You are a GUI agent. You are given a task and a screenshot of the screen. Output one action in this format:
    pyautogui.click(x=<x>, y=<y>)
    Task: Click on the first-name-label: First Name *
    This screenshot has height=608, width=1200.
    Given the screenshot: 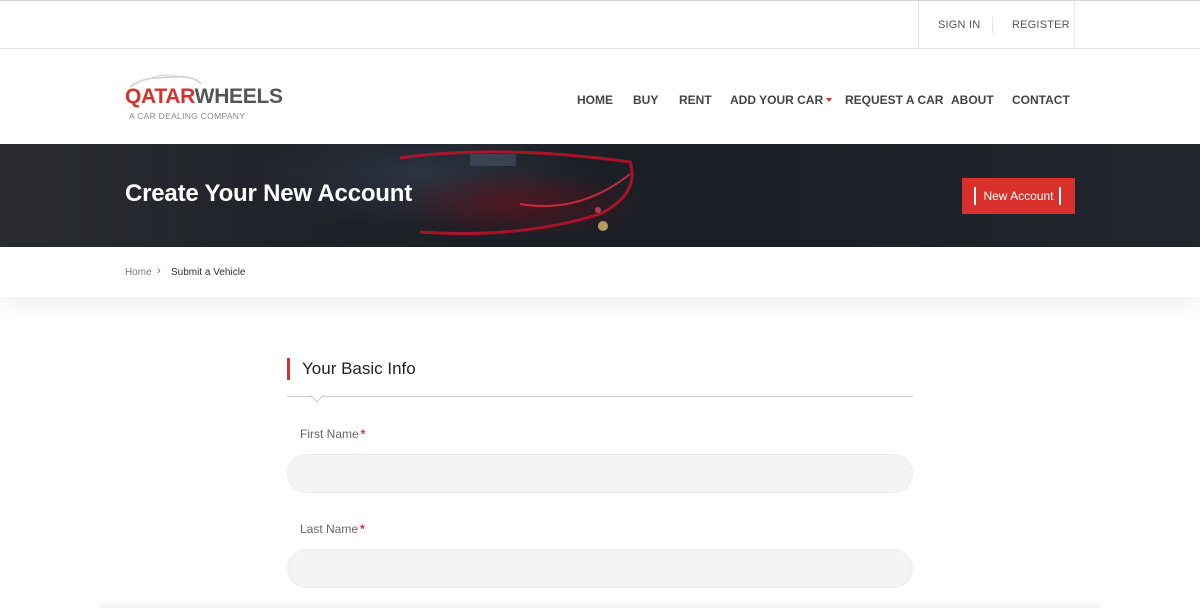 What is the action you would take?
    pyautogui.click(x=332, y=434)
    